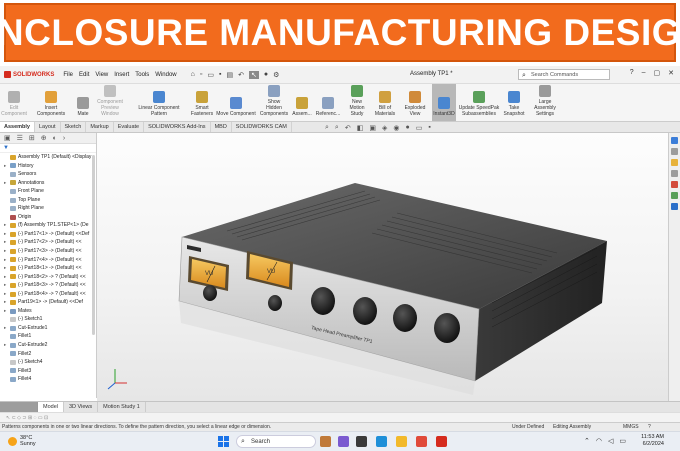 This screenshot has height=451, width=680. What do you see at coordinates (337, 128) in the screenshot?
I see `zoom-area-icon: ⌕` at bounding box center [337, 128].